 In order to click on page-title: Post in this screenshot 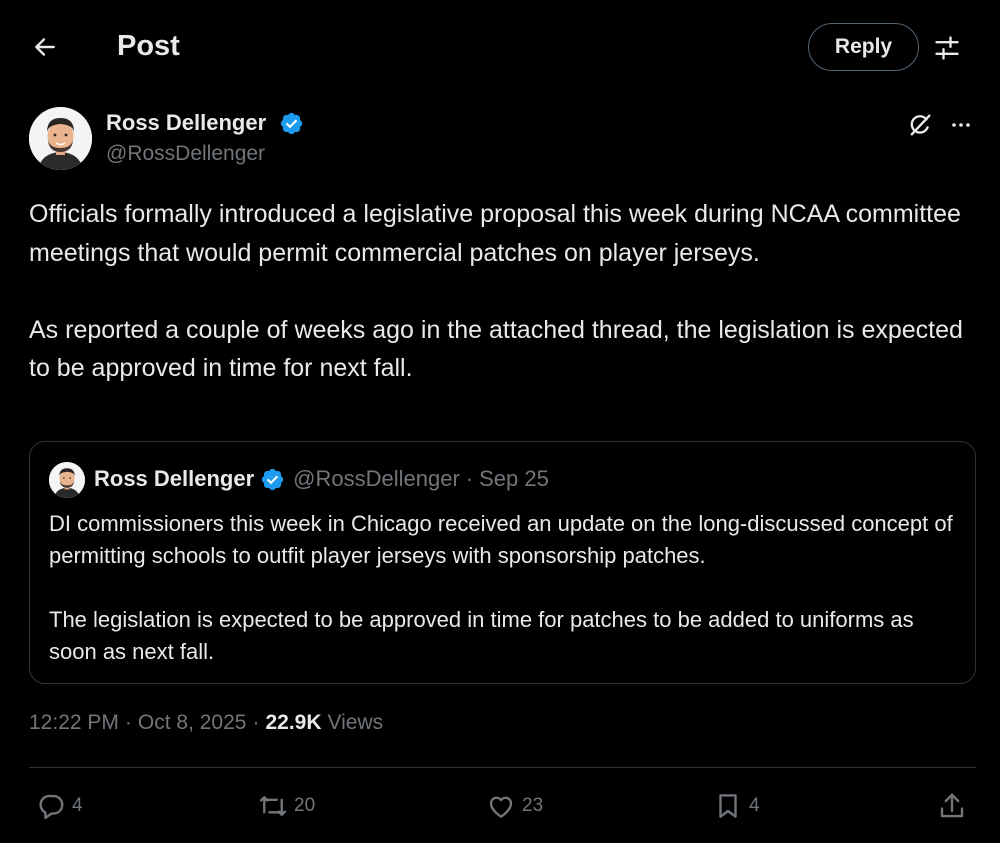, I will do `click(148, 46)`.